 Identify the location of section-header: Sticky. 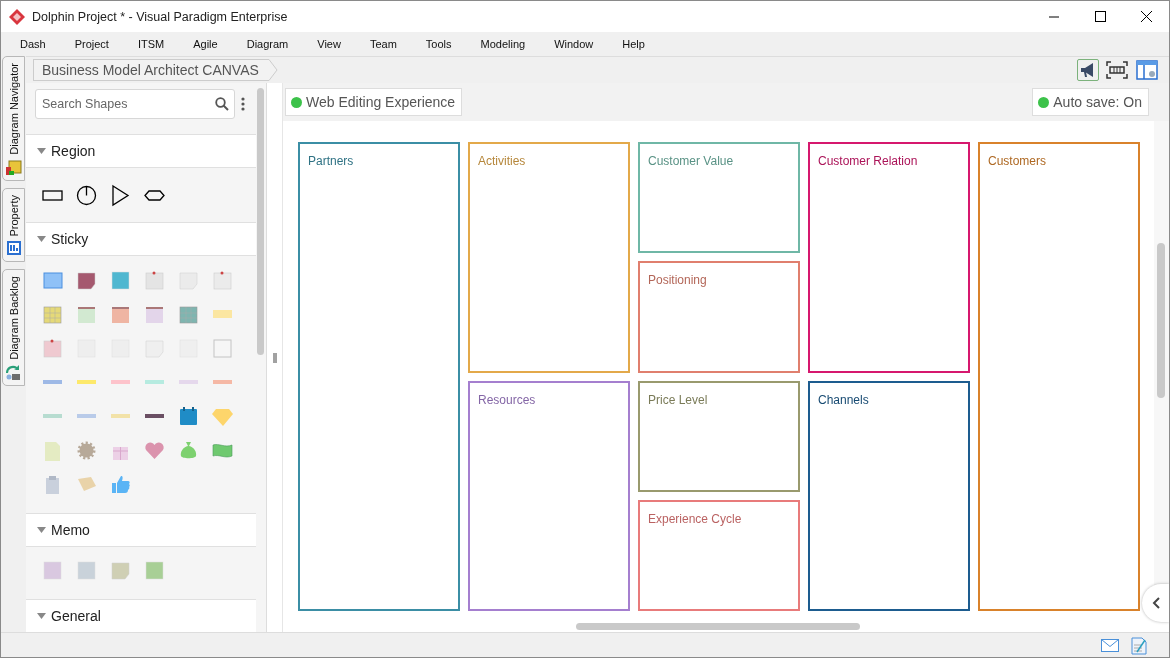
(141, 239).